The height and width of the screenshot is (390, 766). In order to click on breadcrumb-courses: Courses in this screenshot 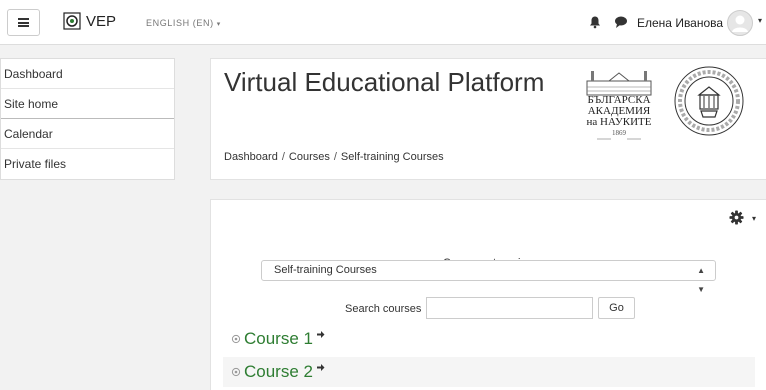, I will do `click(309, 157)`.